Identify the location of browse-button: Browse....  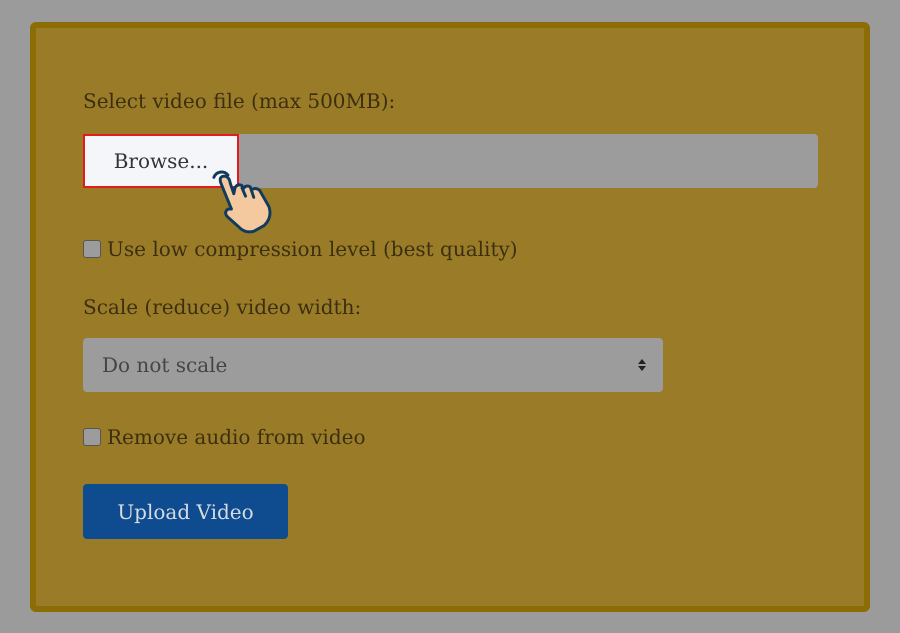
(161, 161).